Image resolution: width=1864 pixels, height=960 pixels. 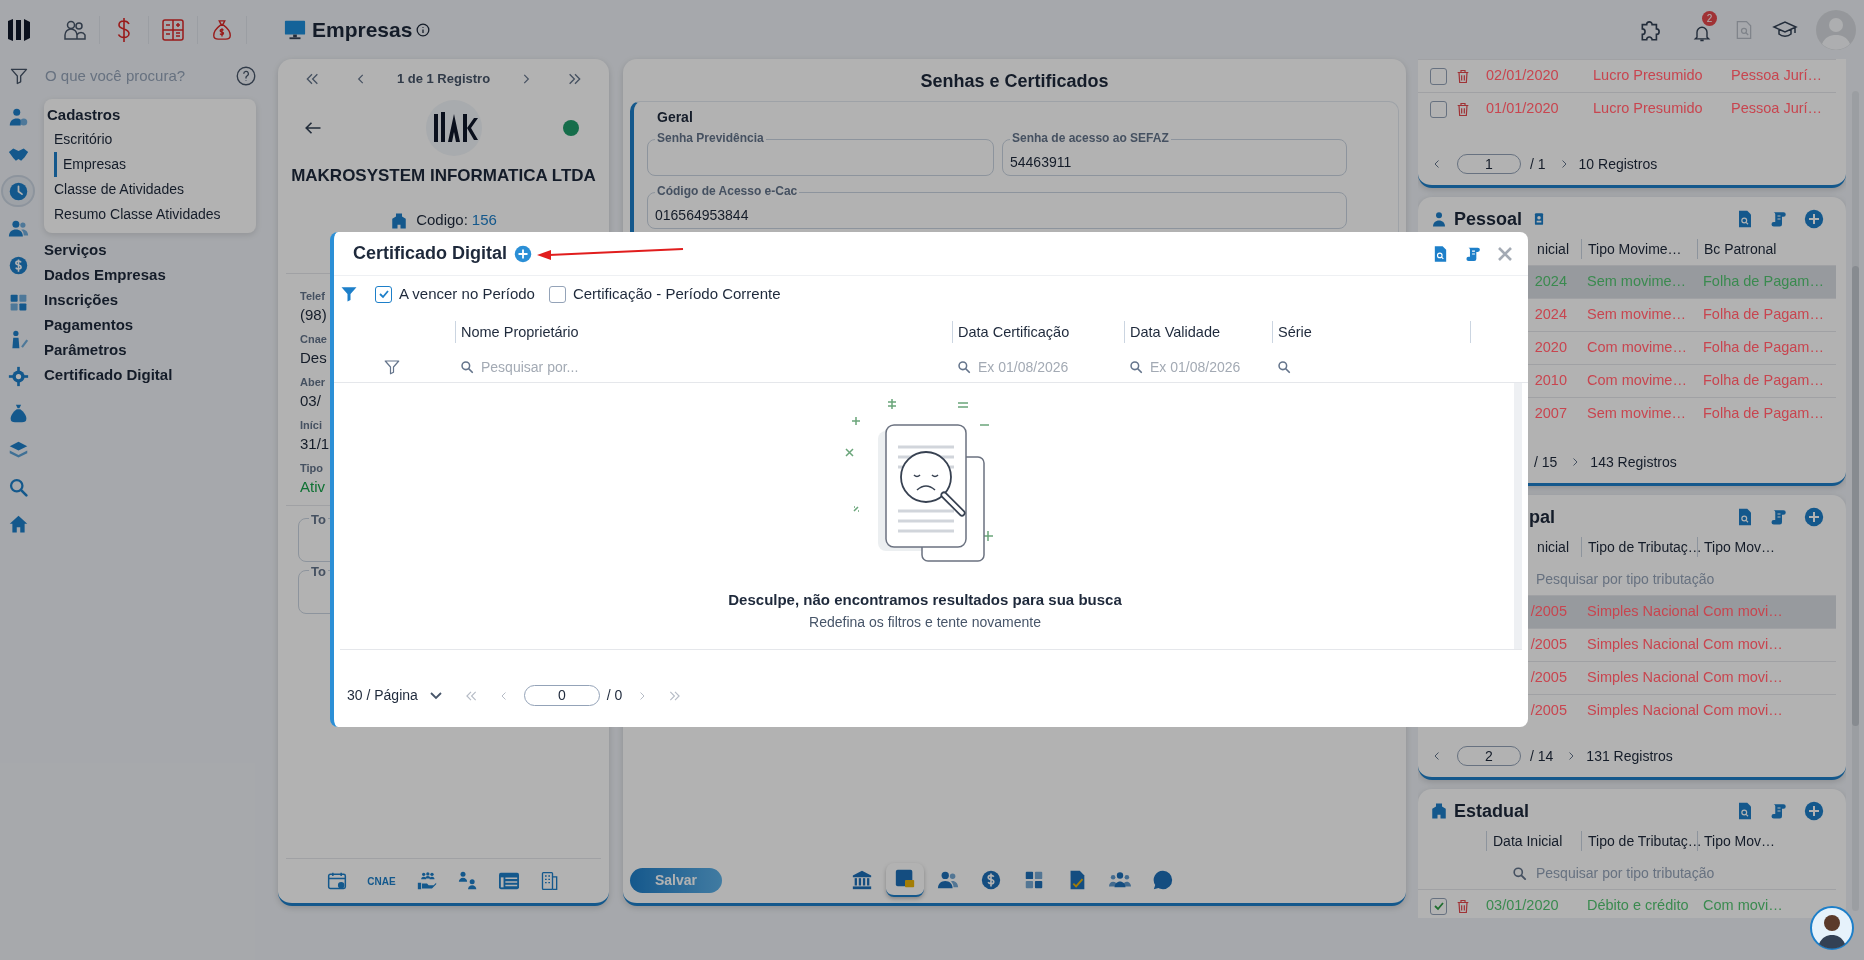 I want to click on code-label: Codigo:, so click(x=442, y=220).